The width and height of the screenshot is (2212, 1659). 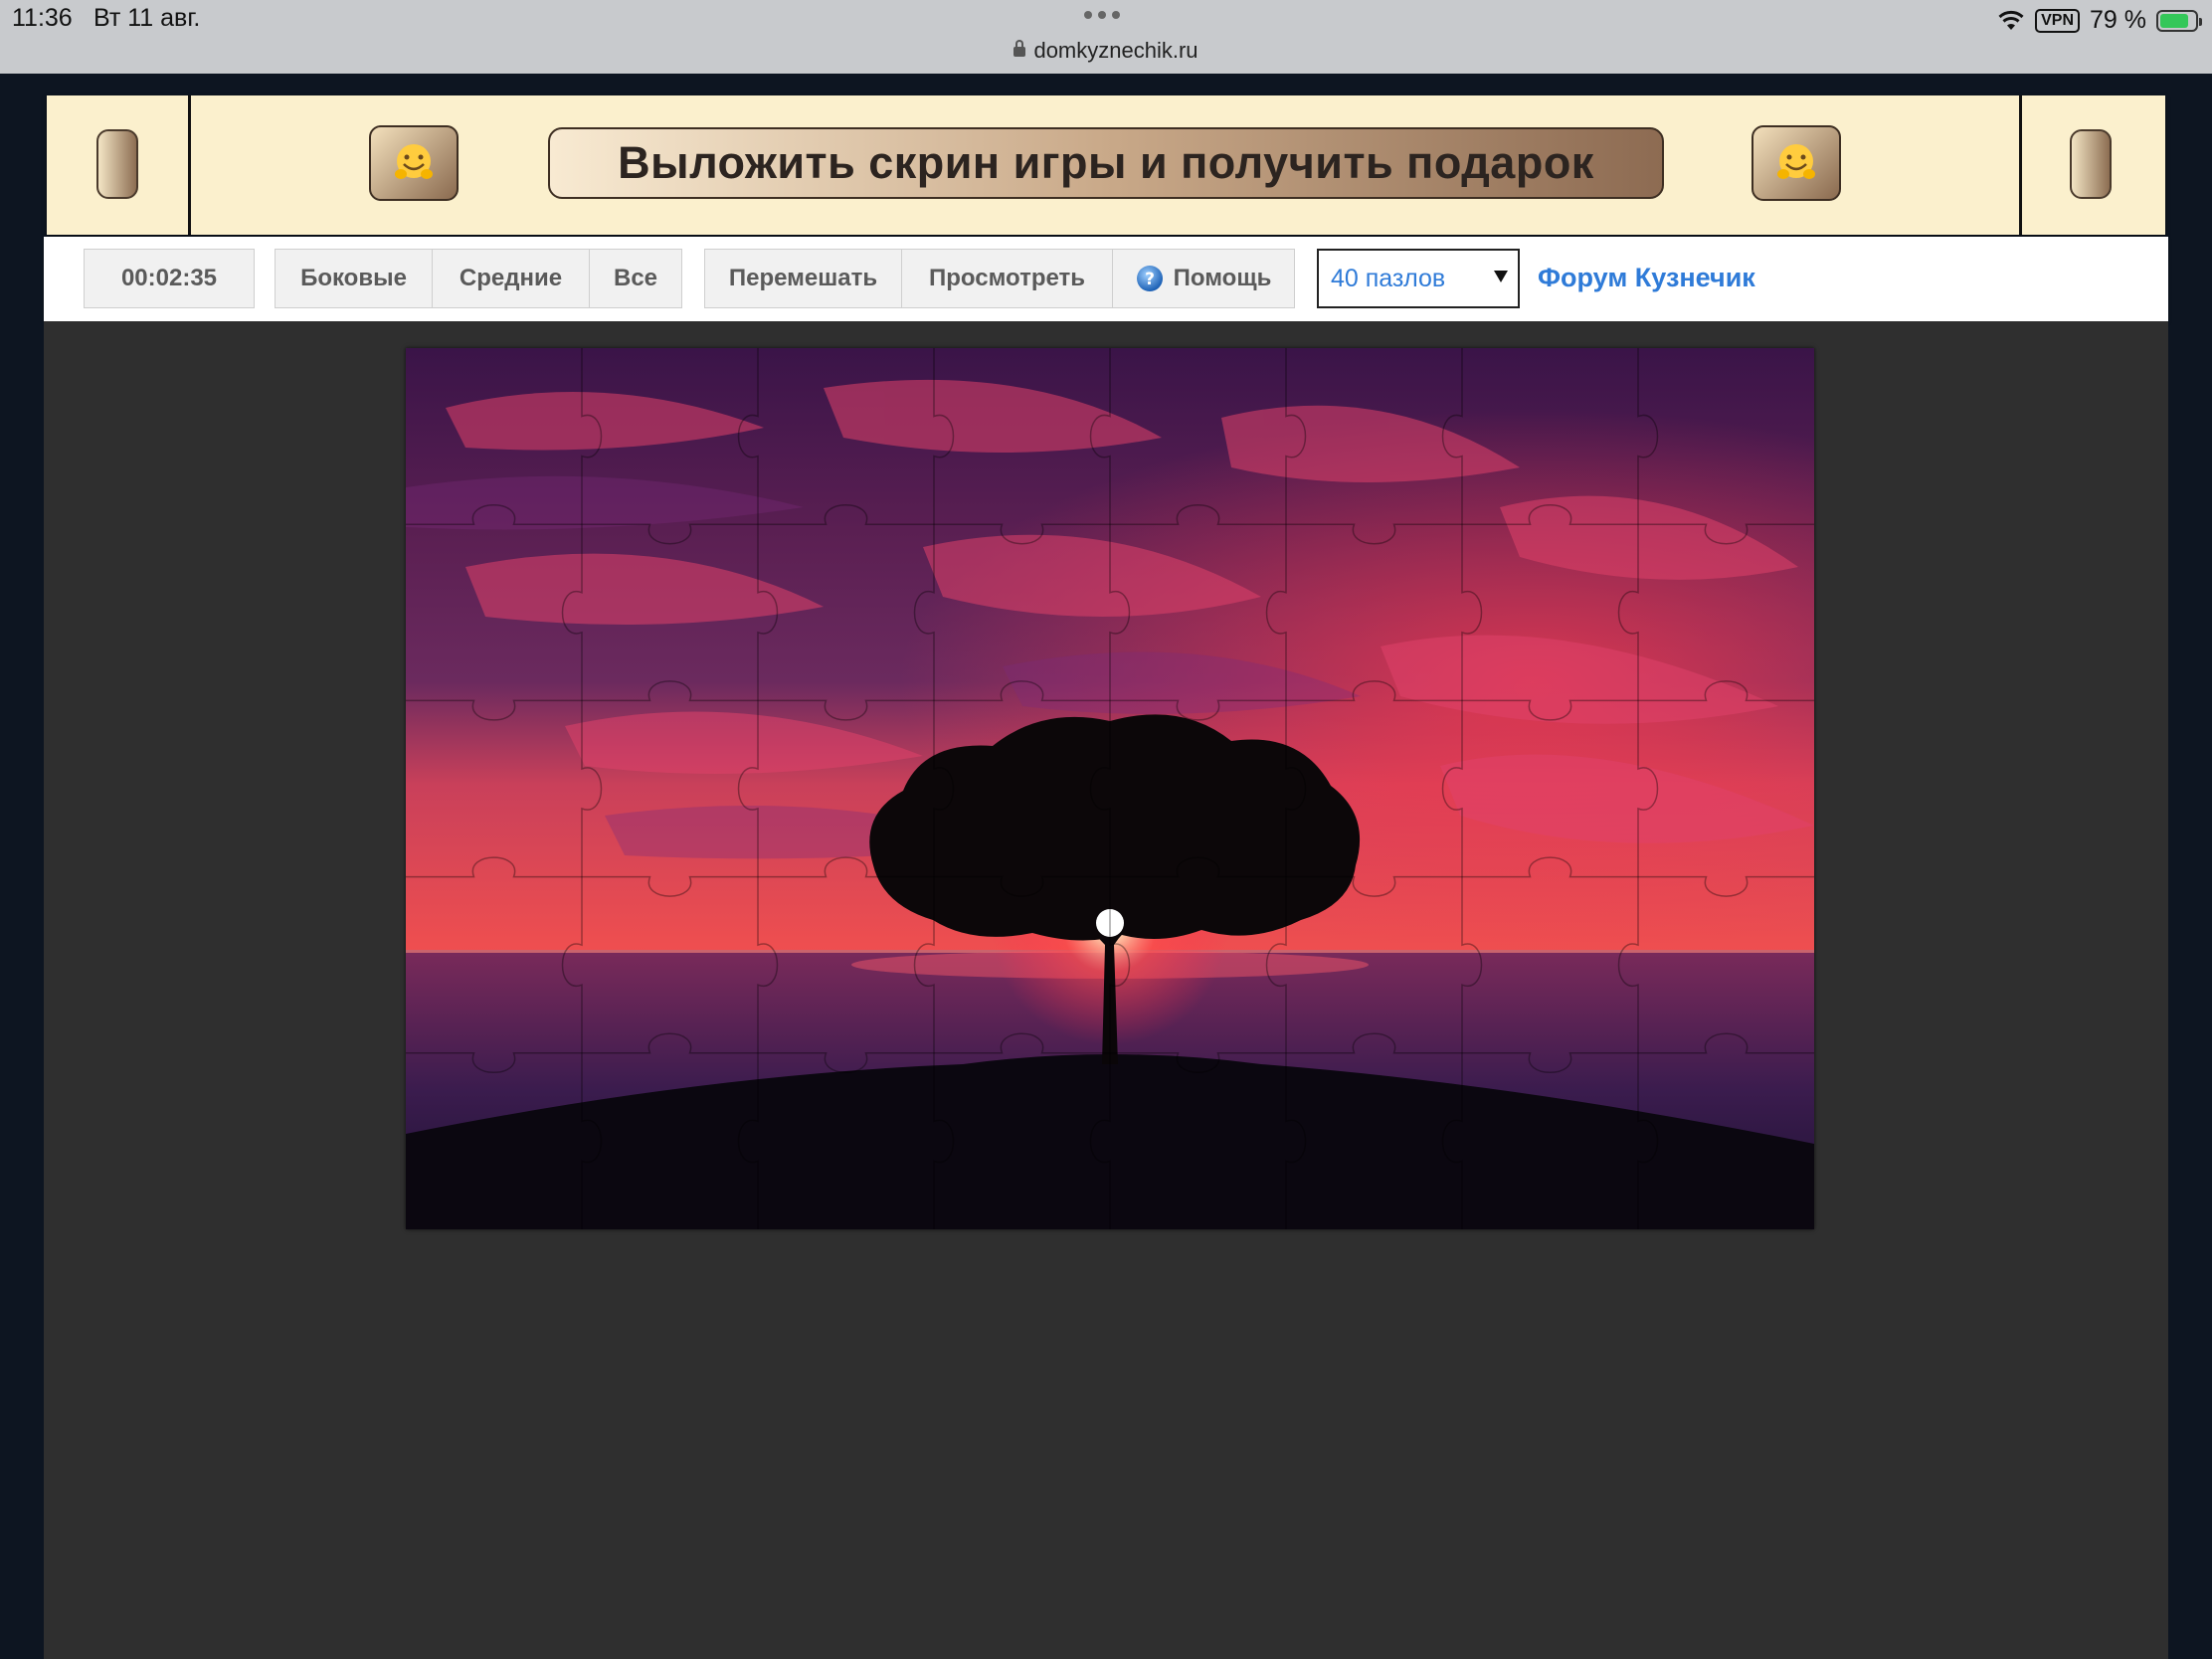 What do you see at coordinates (1501, 276) in the screenshot?
I see `dropdown-caret-icon` at bounding box center [1501, 276].